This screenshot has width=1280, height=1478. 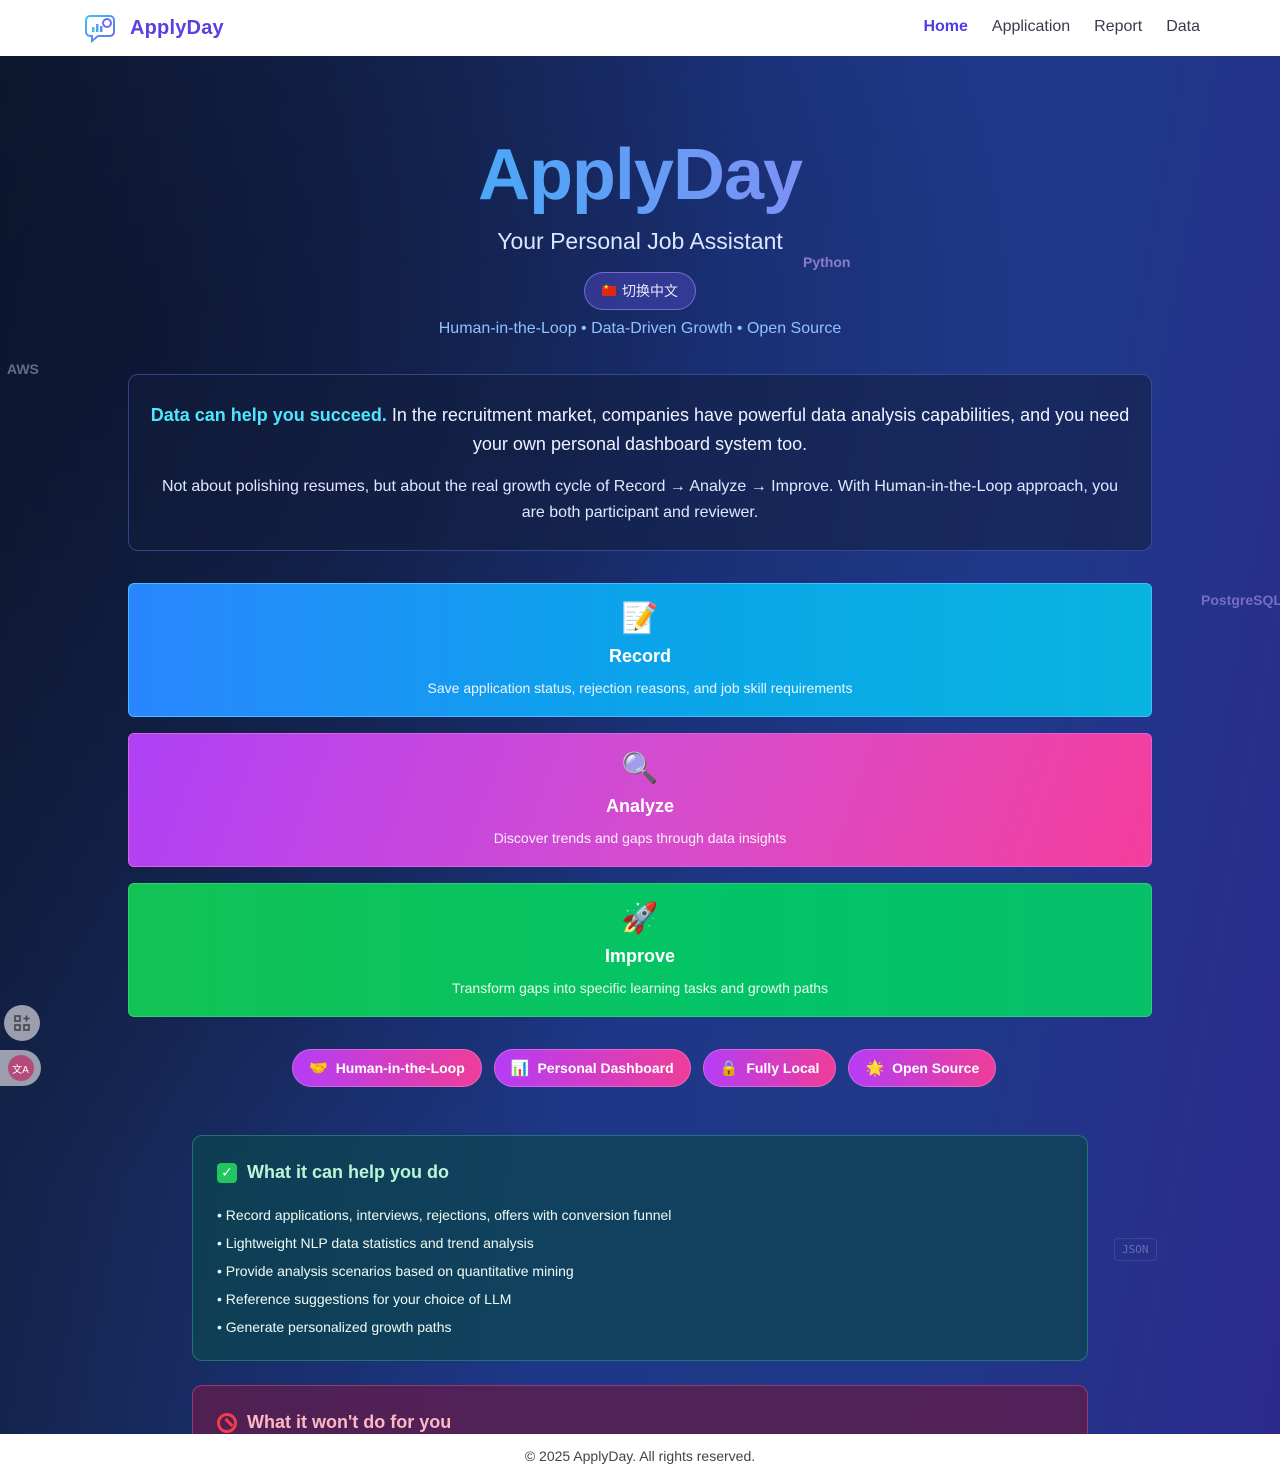 What do you see at coordinates (1240, 600) in the screenshot?
I see `floating-tag-postgresql: PostgreSQL` at bounding box center [1240, 600].